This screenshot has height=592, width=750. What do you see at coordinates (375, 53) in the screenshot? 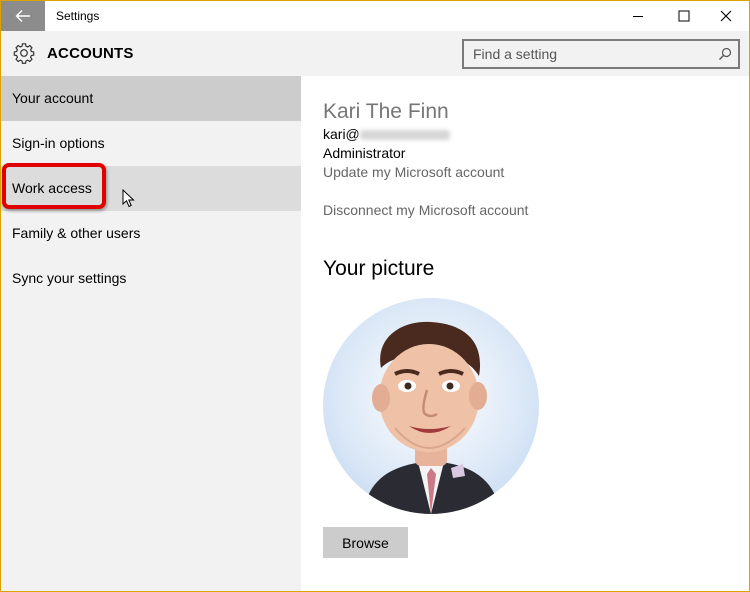
I see `page-header: ACCOUNTS` at bounding box center [375, 53].